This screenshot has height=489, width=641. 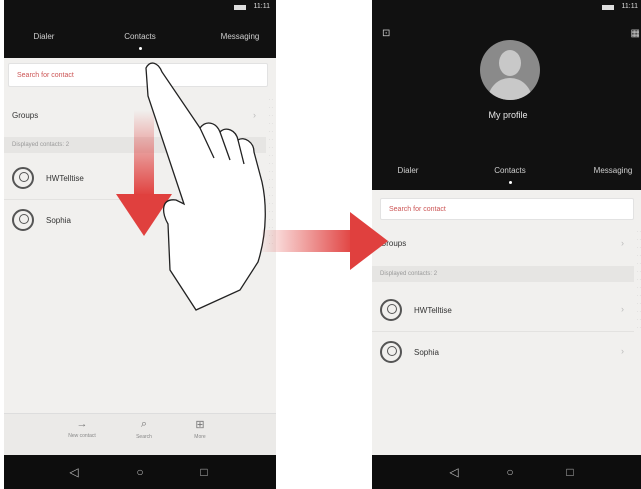 What do you see at coordinates (325, 241) in the screenshot?
I see `transition-arrow-icon` at bounding box center [325, 241].